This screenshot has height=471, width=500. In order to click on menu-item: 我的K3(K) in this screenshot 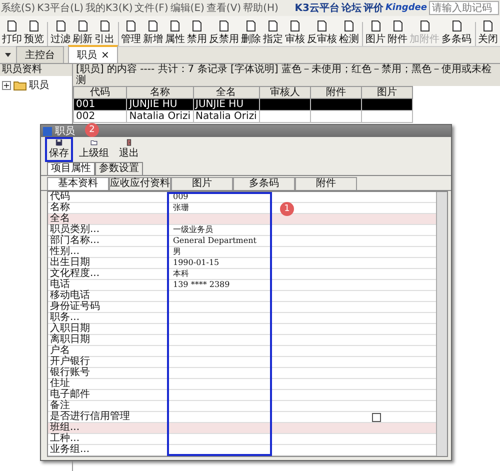, I will do `click(109, 8)`.